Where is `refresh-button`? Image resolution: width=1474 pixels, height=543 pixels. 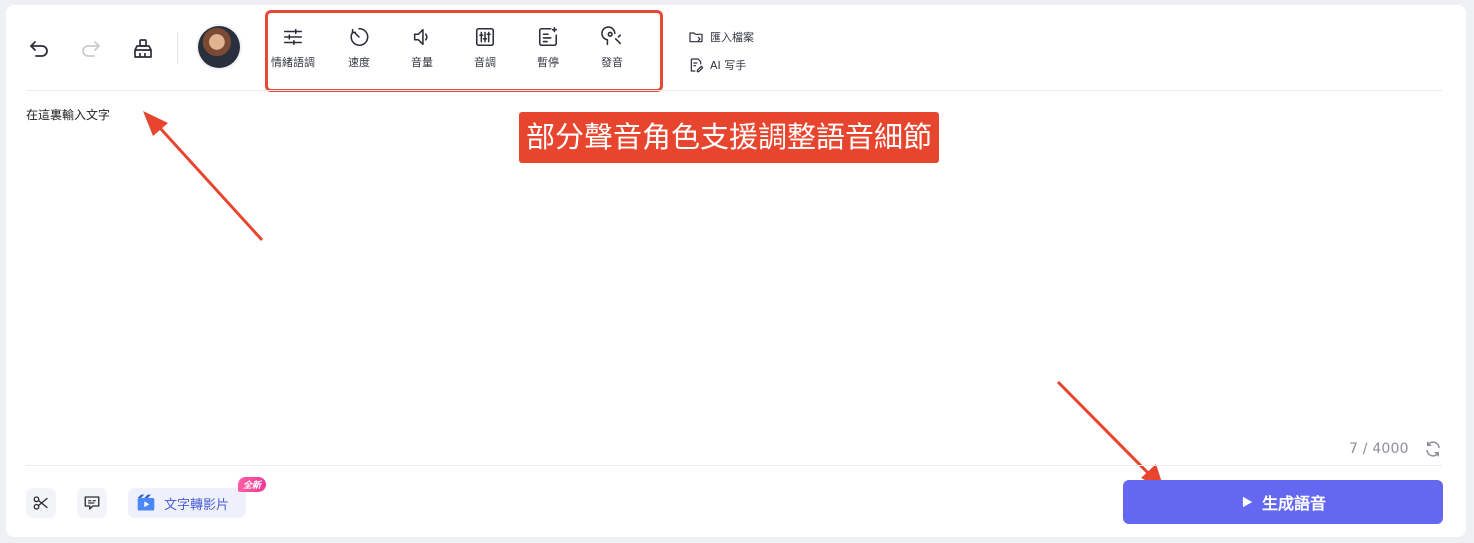 refresh-button is located at coordinates (1433, 449).